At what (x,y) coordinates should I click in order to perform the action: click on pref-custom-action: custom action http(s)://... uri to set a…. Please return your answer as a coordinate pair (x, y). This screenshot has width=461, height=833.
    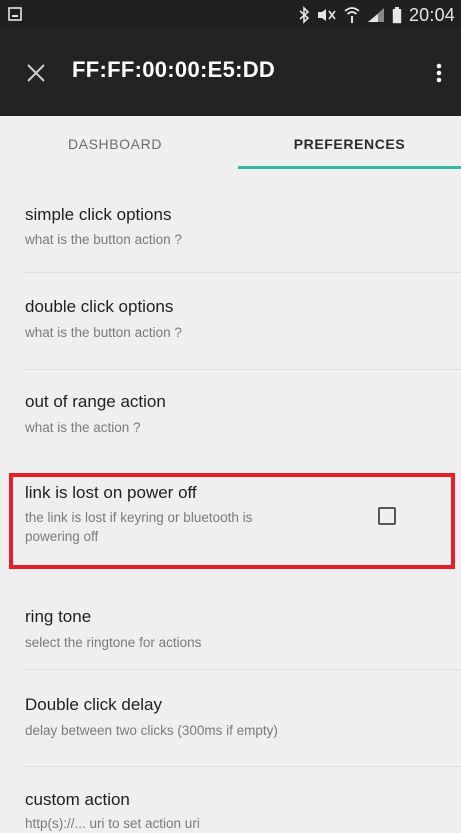
    Looking at the image, I should click on (230, 799).